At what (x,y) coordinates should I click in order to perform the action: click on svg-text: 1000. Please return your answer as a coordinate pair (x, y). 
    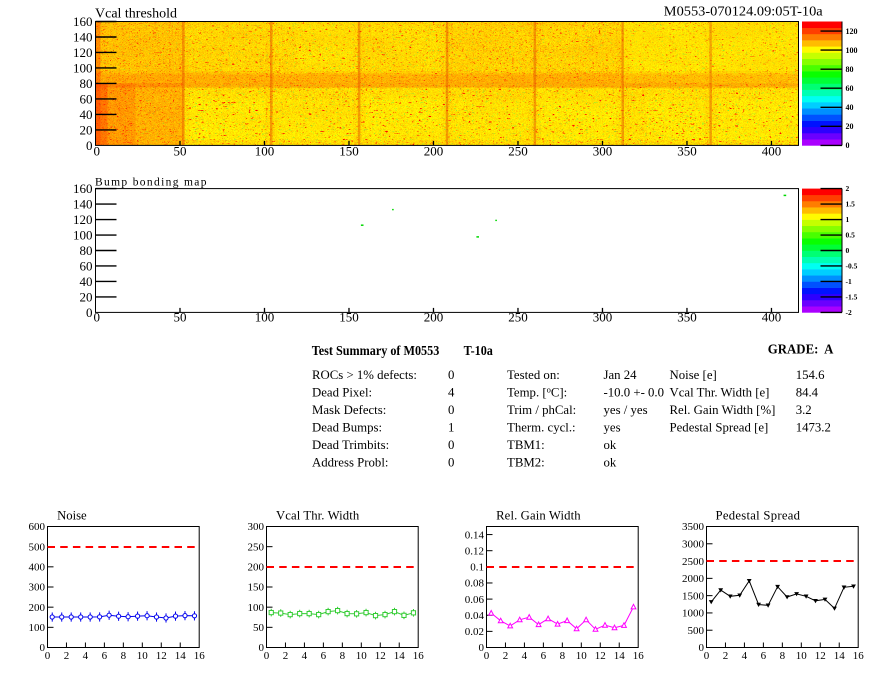
    Looking at the image, I should click on (693, 614).